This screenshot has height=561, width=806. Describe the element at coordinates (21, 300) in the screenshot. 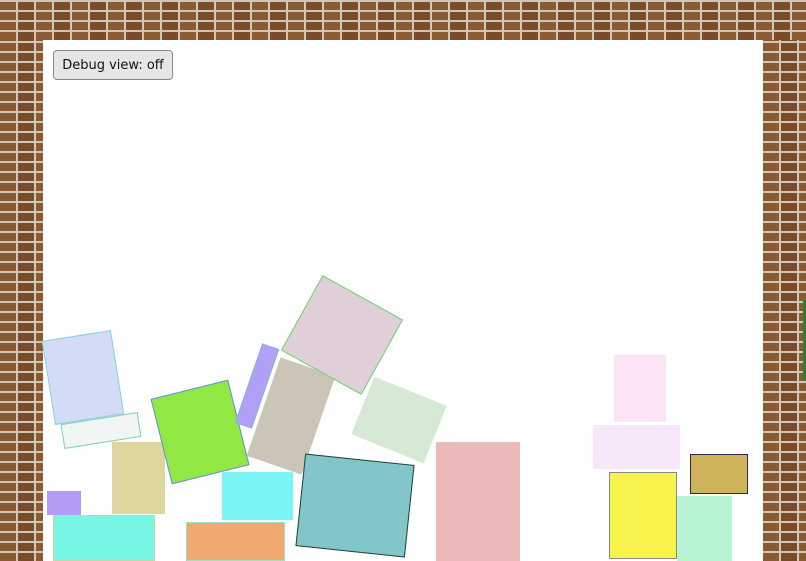

I see `brick-wall-left` at that location.